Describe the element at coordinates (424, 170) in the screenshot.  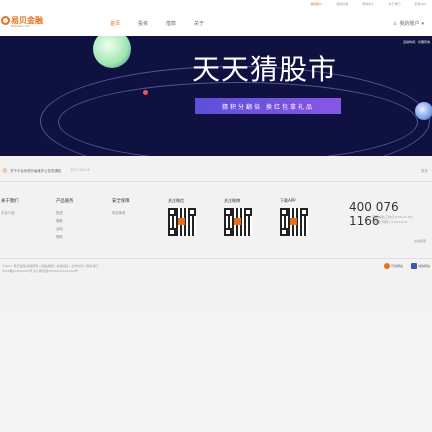
I see `notice-more-link: 更多` at that location.